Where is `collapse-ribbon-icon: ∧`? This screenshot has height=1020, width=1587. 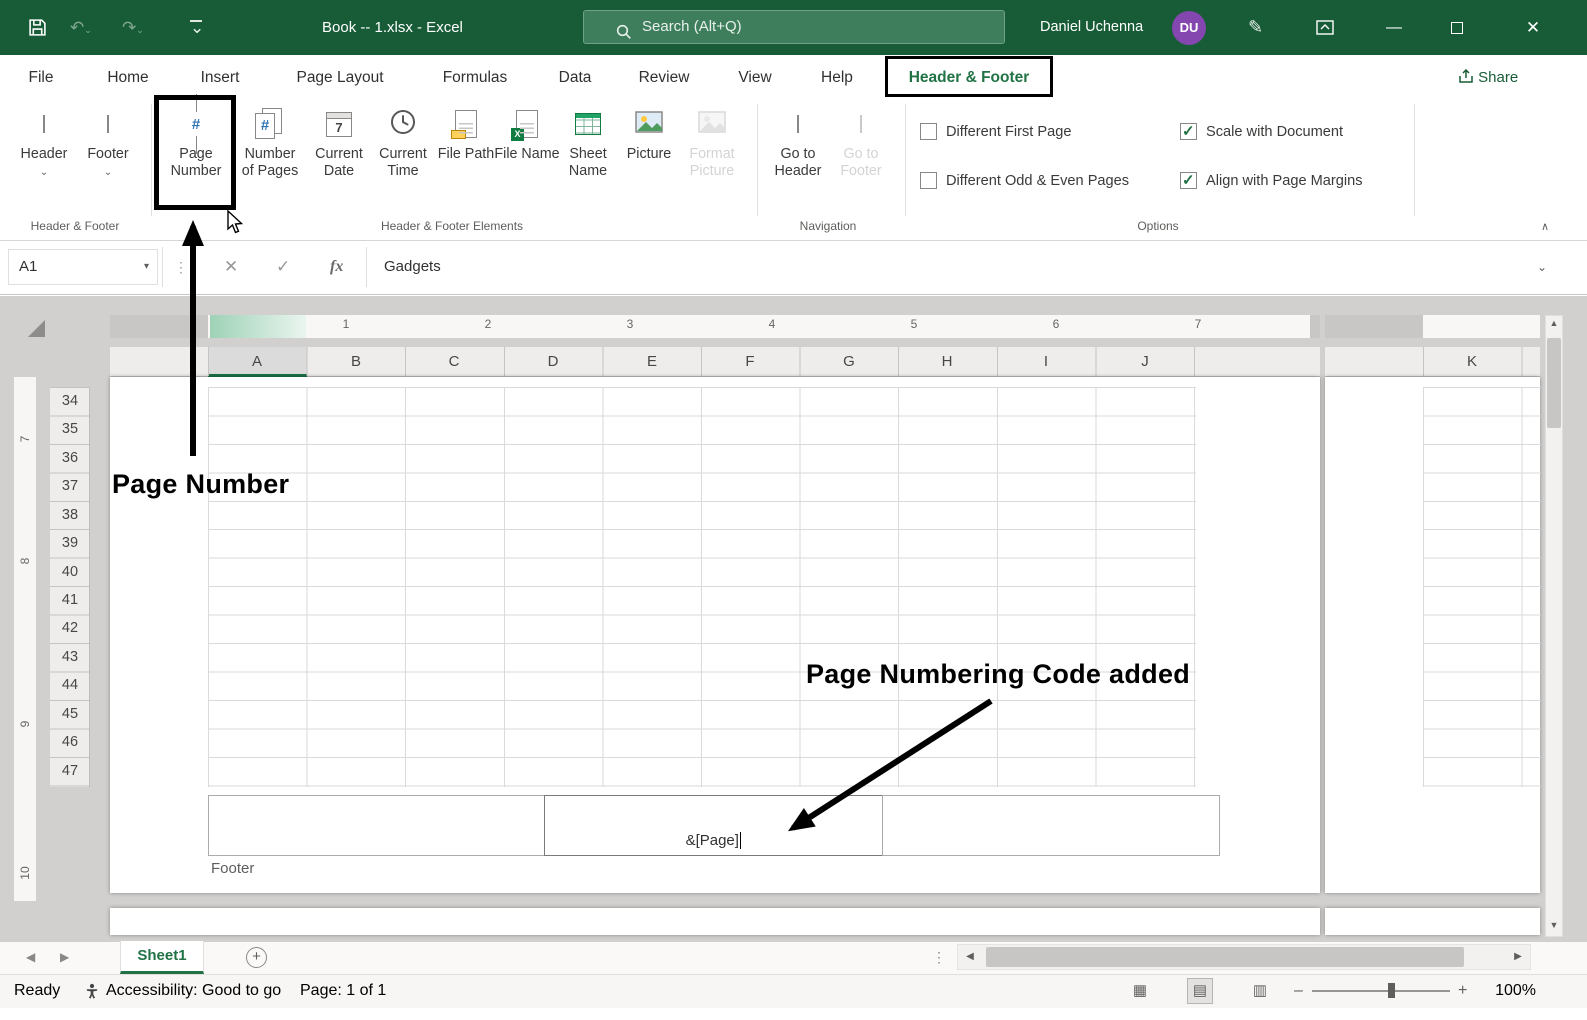 collapse-ribbon-icon: ∧ is located at coordinates (1545, 226).